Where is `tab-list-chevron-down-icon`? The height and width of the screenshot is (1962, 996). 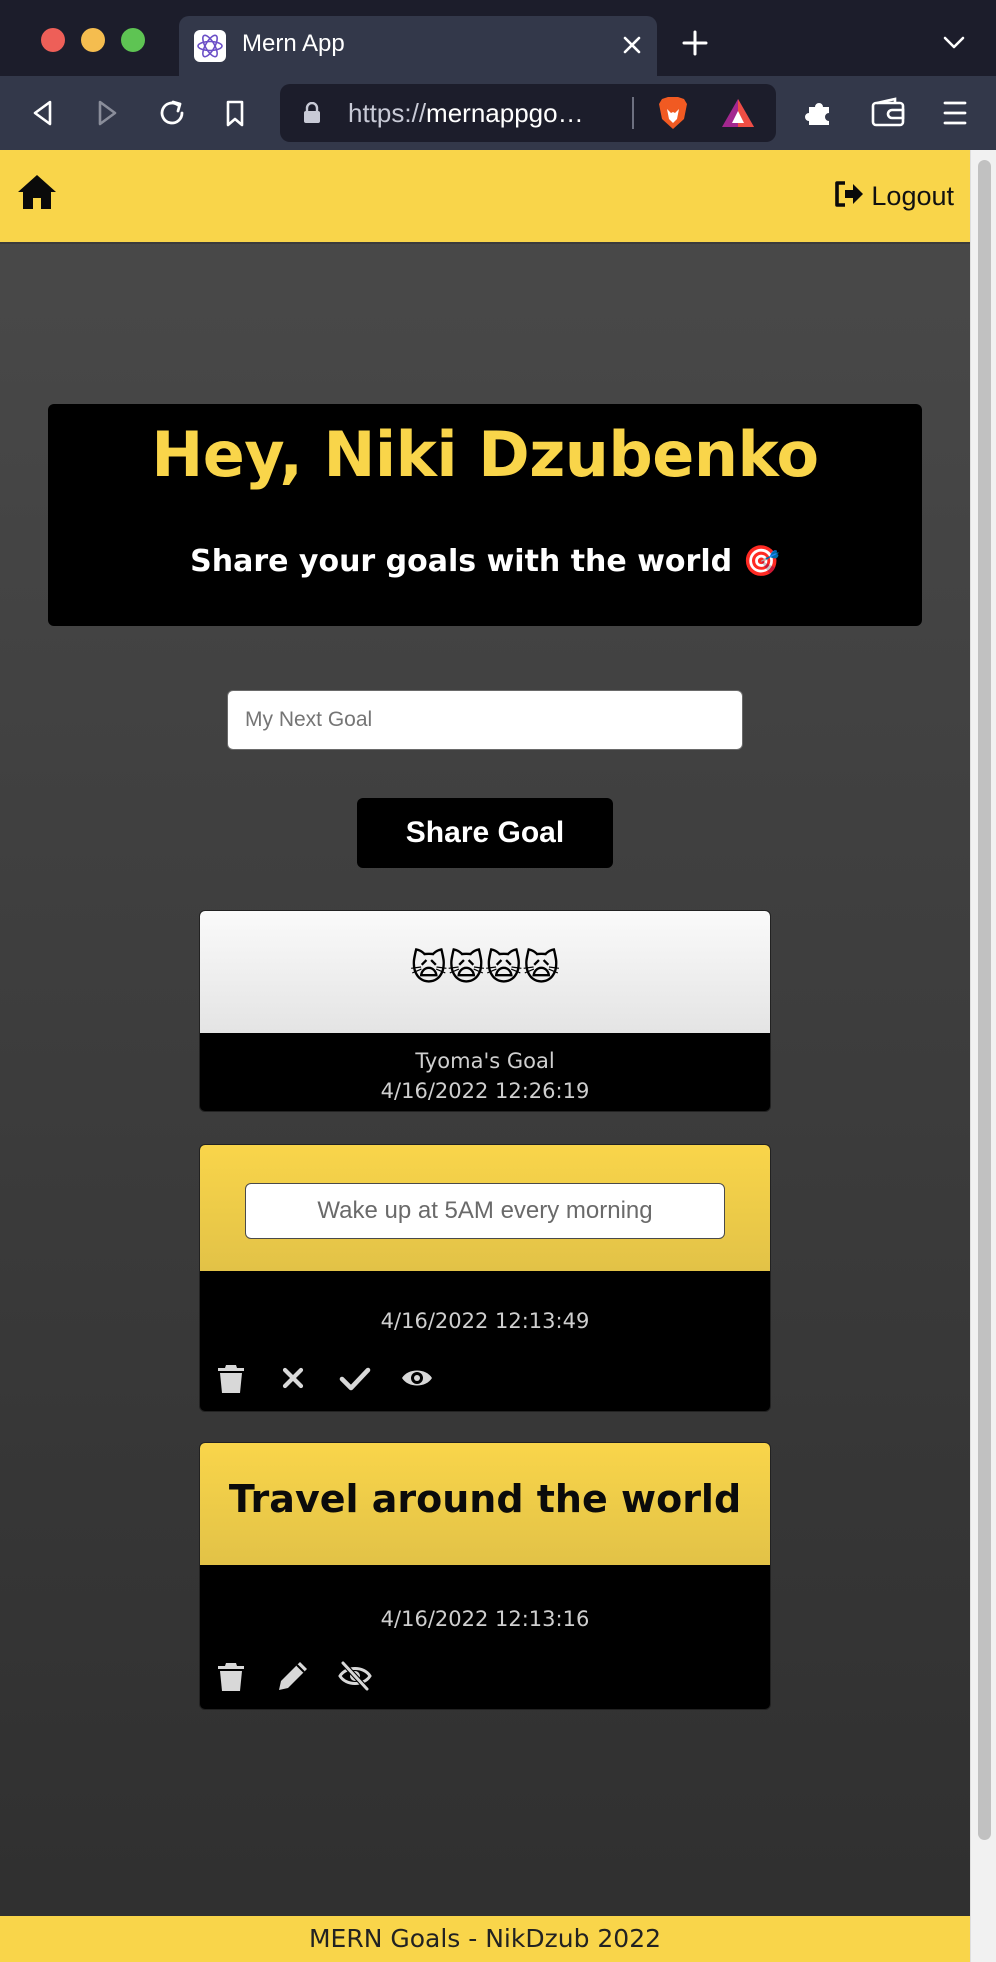
tab-list-chevron-down-icon is located at coordinates (954, 43).